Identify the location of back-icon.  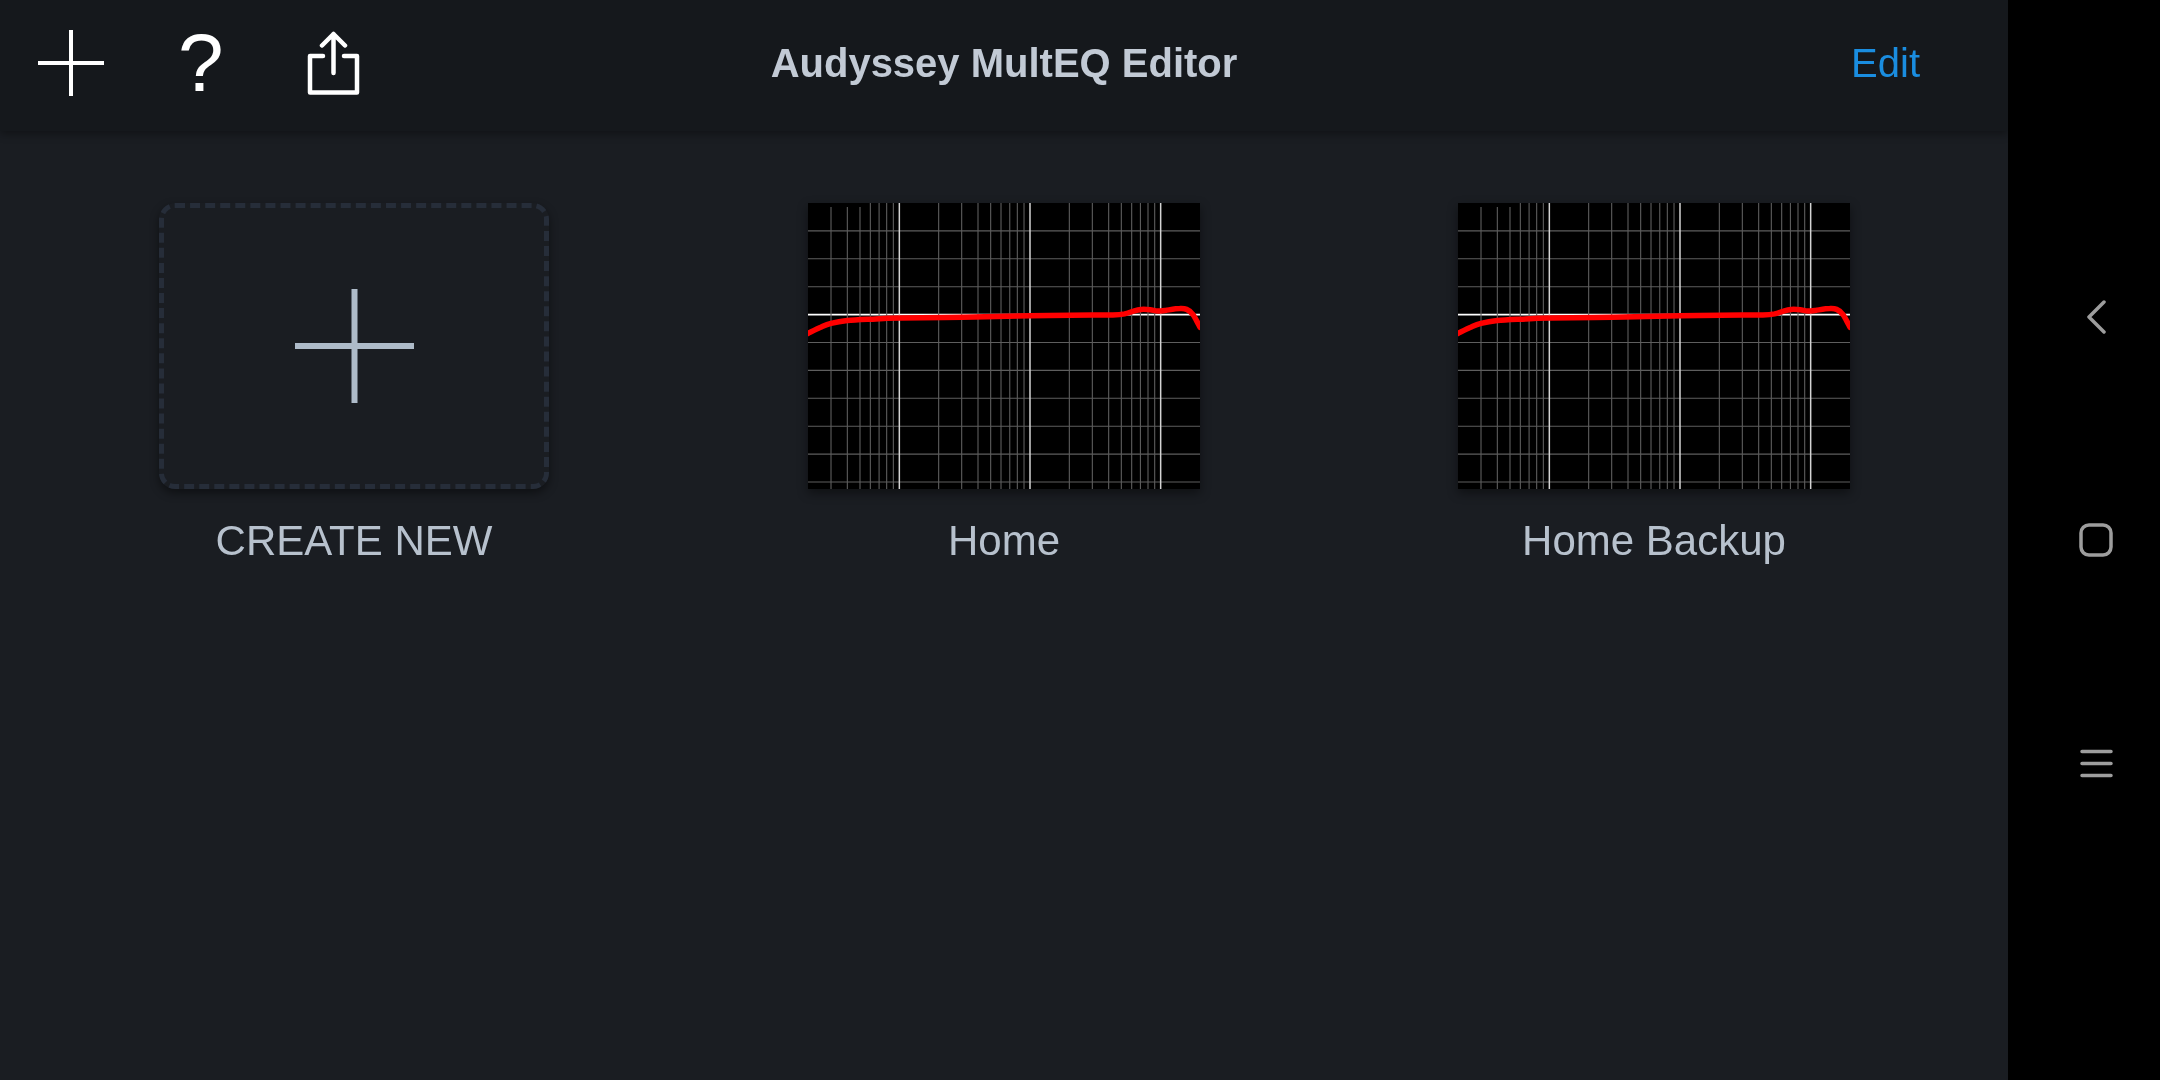
(2096, 317).